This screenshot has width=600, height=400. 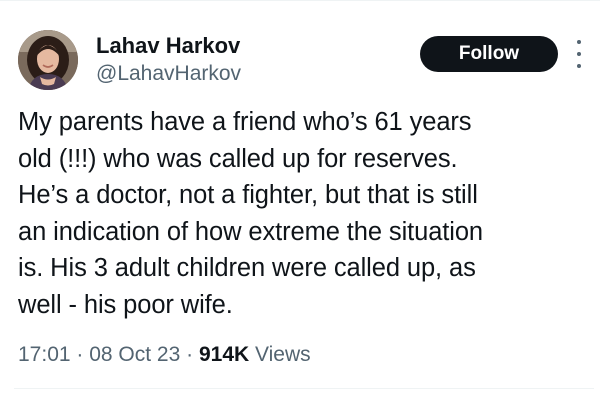 I want to click on tweet-meta: 17:01 · 08 Oct 23 · 914K Views, so click(x=164, y=355).